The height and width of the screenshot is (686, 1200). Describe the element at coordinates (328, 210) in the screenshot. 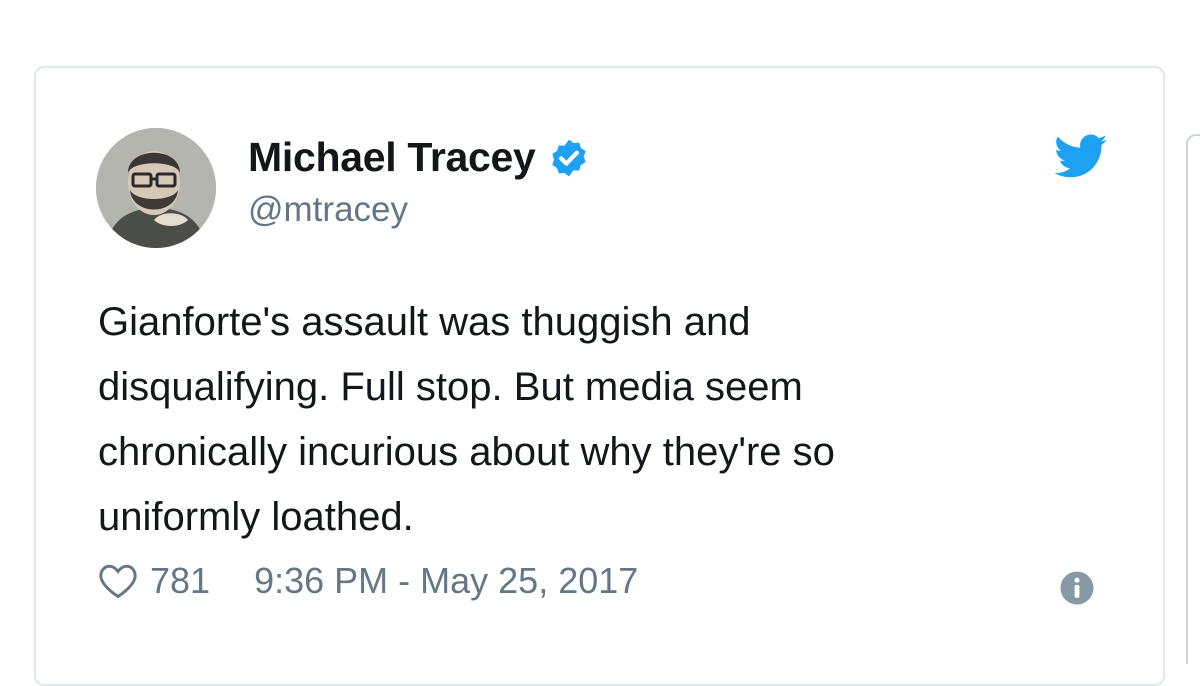

I see `author-handle: @mtracey` at that location.